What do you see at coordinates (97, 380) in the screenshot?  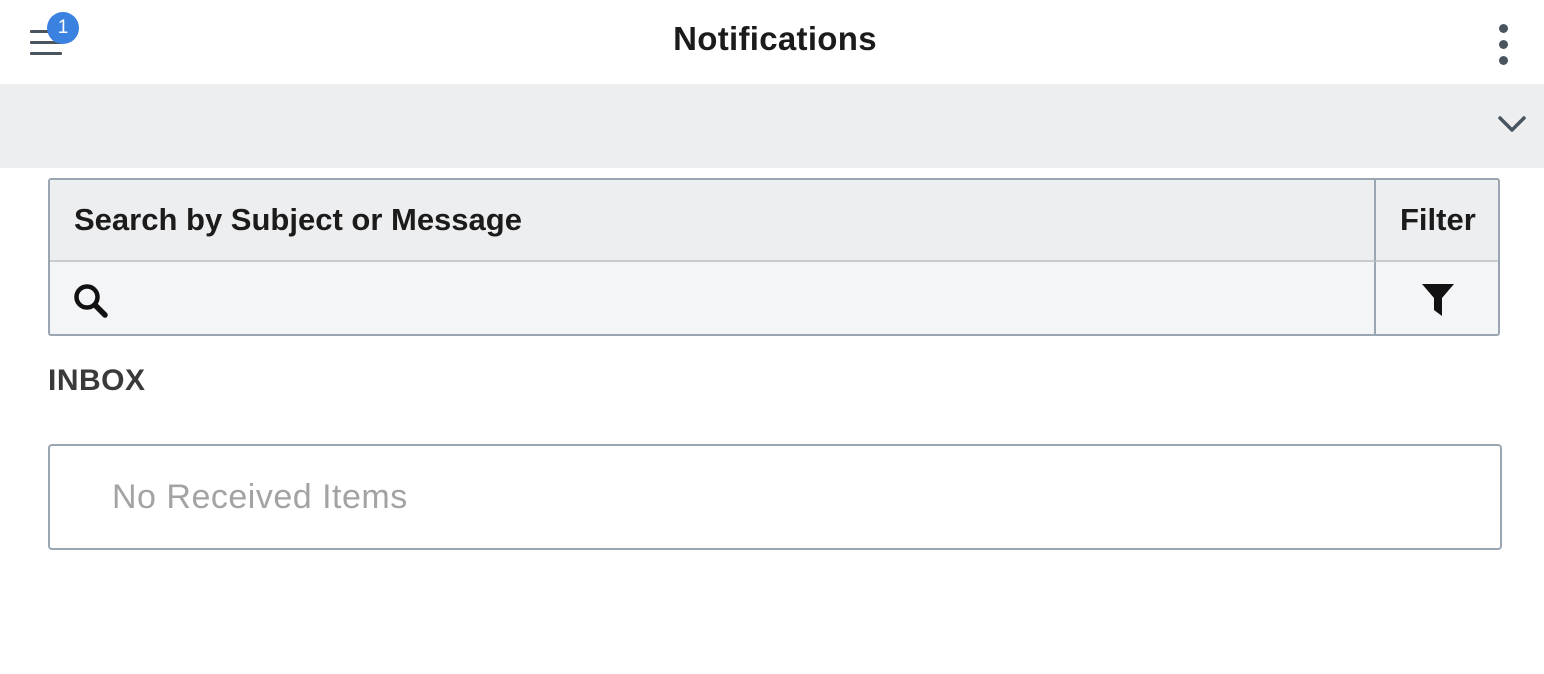 I see `inbox-heading: INBOX` at bounding box center [97, 380].